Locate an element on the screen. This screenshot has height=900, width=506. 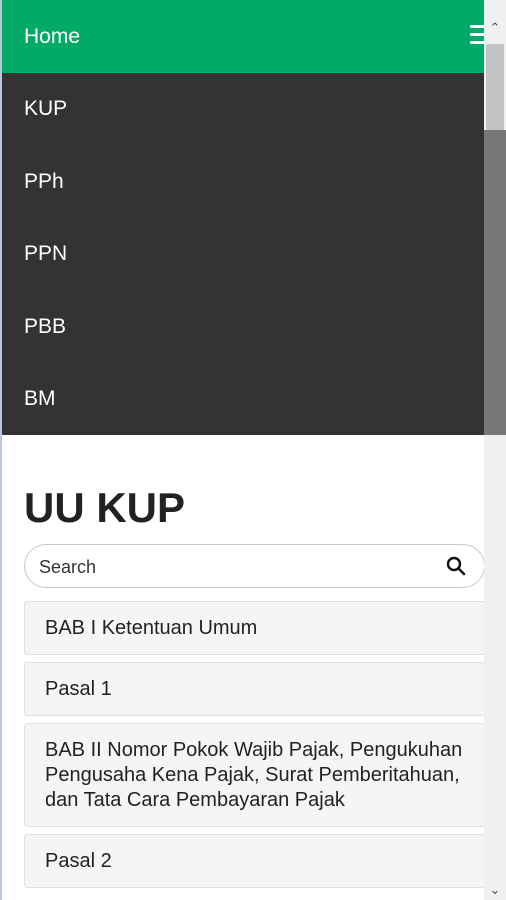
scroll-up-arrow-icon: ⌃ is located at coordinates (495, 28).